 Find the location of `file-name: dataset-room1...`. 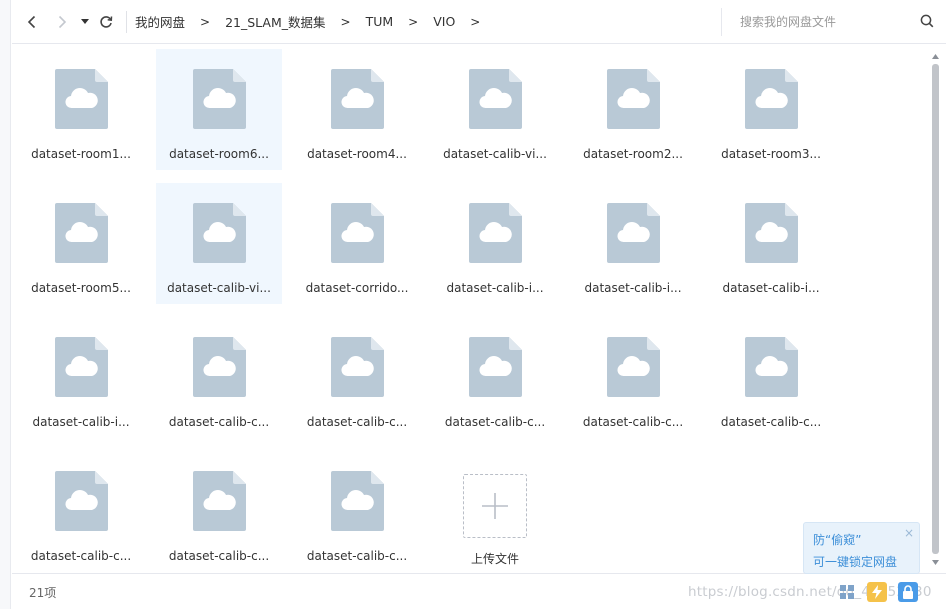

file-name: dataset-room1... is located at coordinates (81, 154).